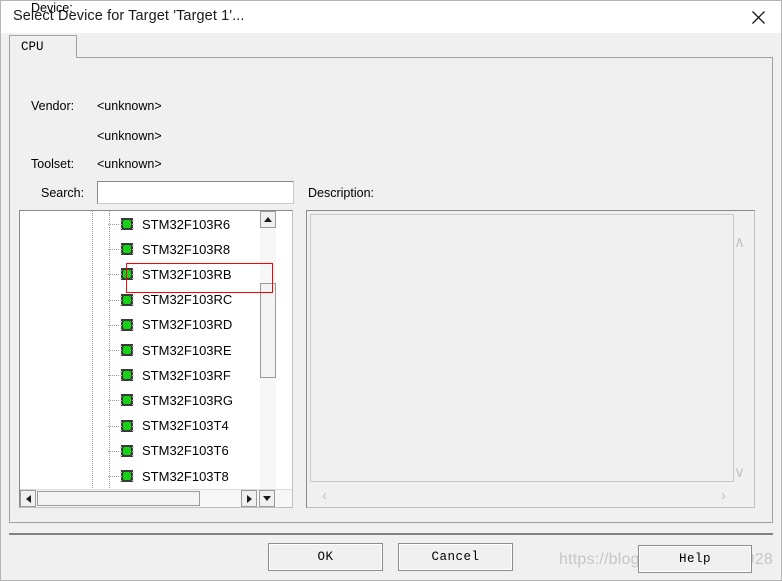 This screenshot has width=782, height=581. I want to click on tree-item: STM32F103T6, so click(174, 451).